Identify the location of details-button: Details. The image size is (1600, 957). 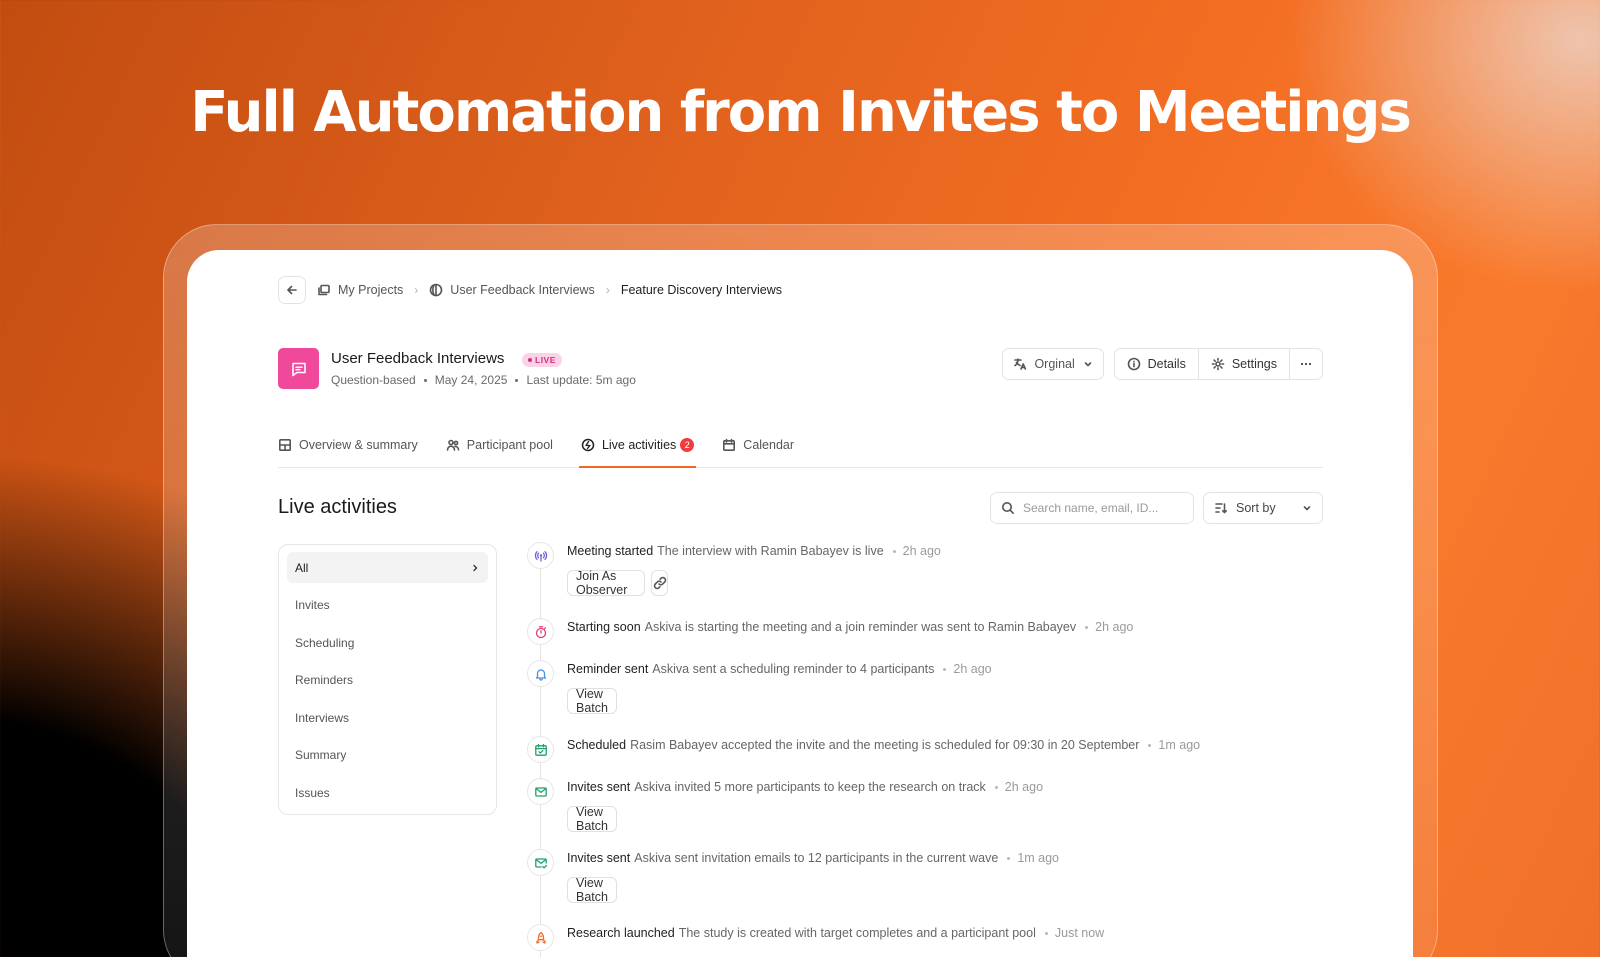
(1157, 364).